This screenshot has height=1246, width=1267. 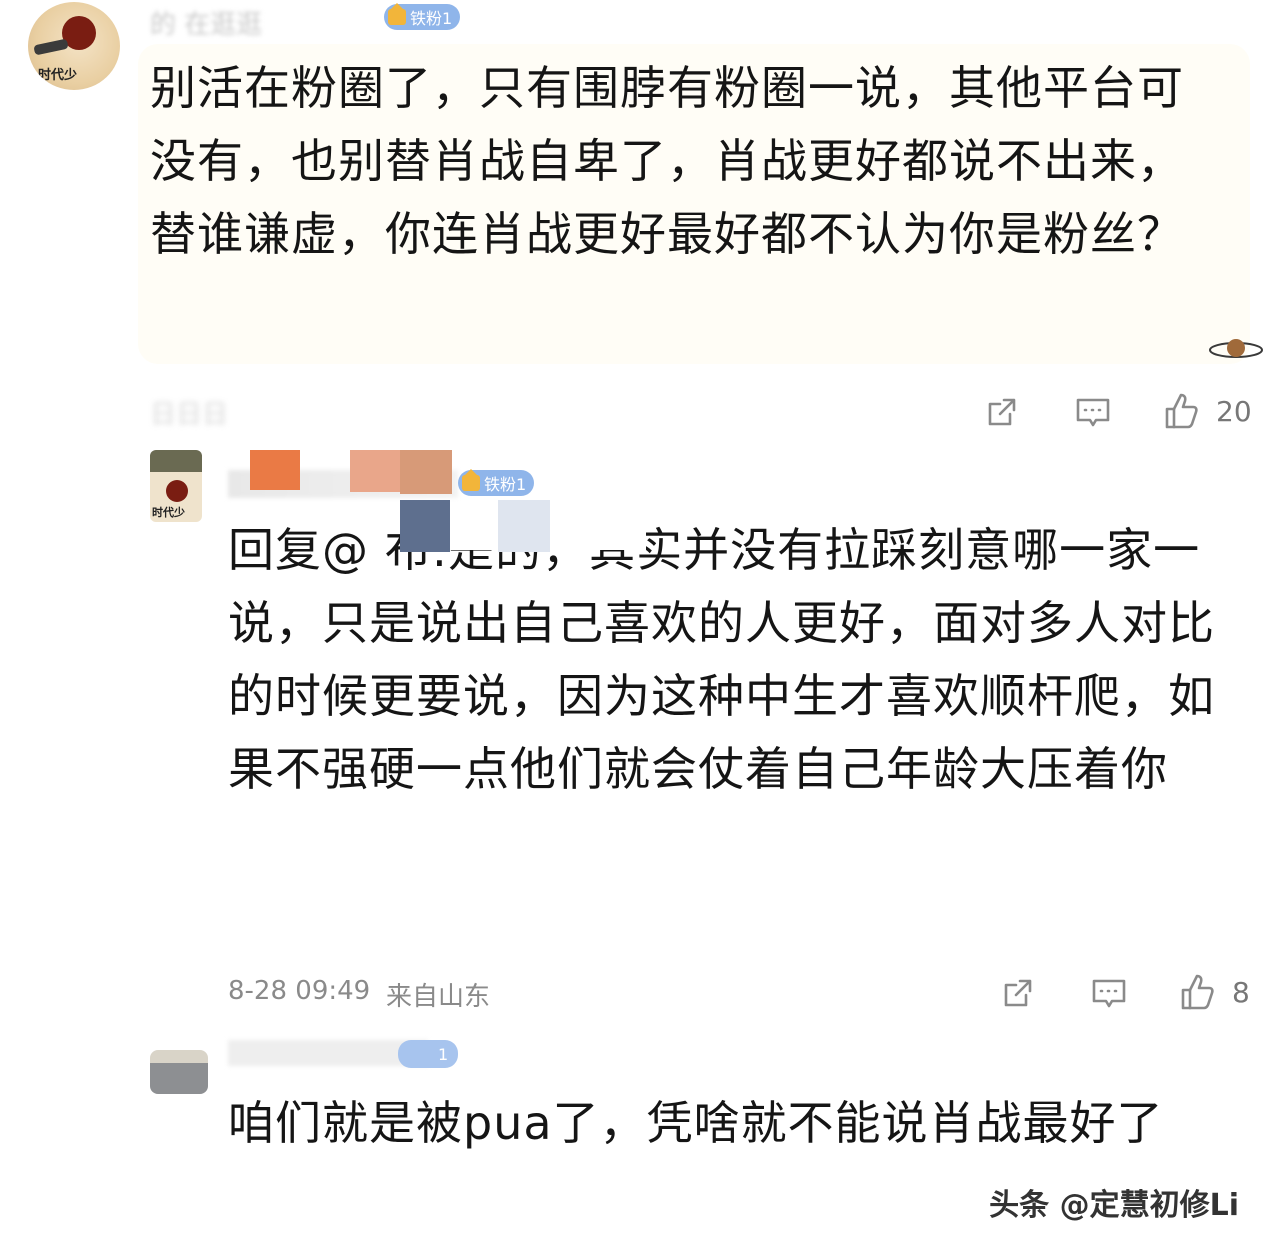 What do you see at coordinates (177, 491) in the screenshot?
I see `avatar-figure` at bounding box center [177, 491].